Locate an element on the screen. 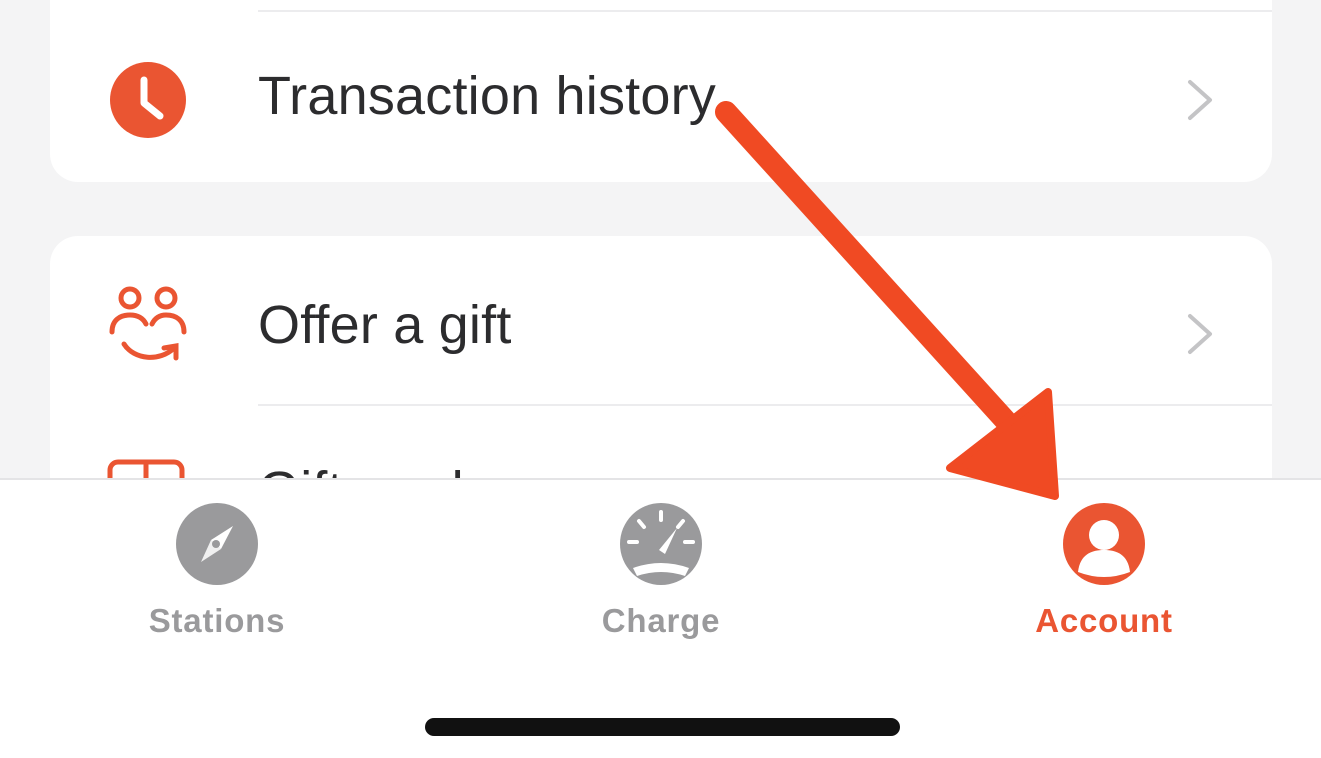 This screenshot has height=758, width=1321. tab-charge: Charge is located at coordinates (661, 565).